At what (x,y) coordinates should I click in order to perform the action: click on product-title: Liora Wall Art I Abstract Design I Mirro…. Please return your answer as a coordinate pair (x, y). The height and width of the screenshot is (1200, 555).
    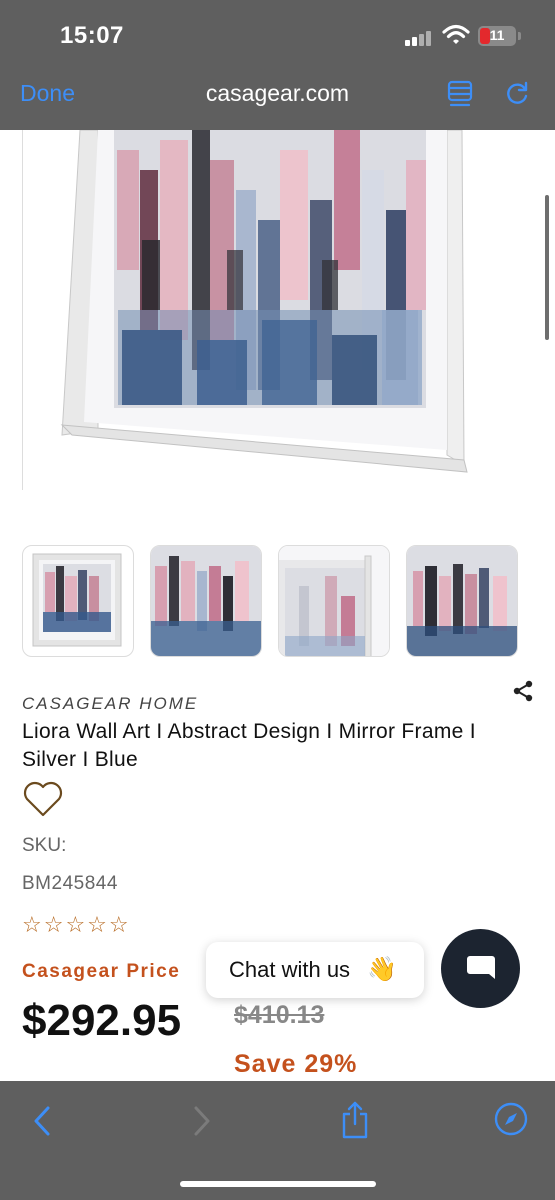
    Looking at the image, I should click on (249, 745).